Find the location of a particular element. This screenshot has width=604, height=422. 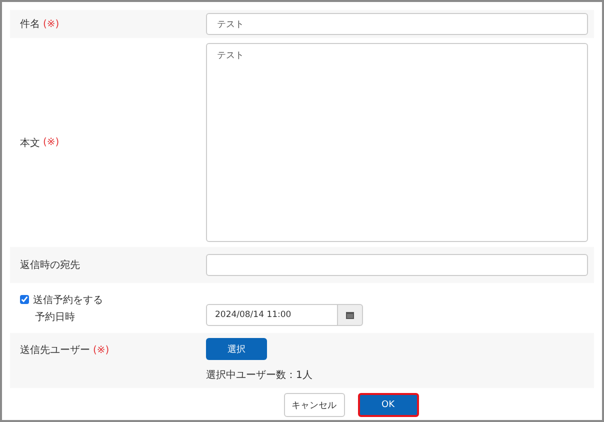

field-label: 送信先ユーザー is located at coordinates (55, 350).